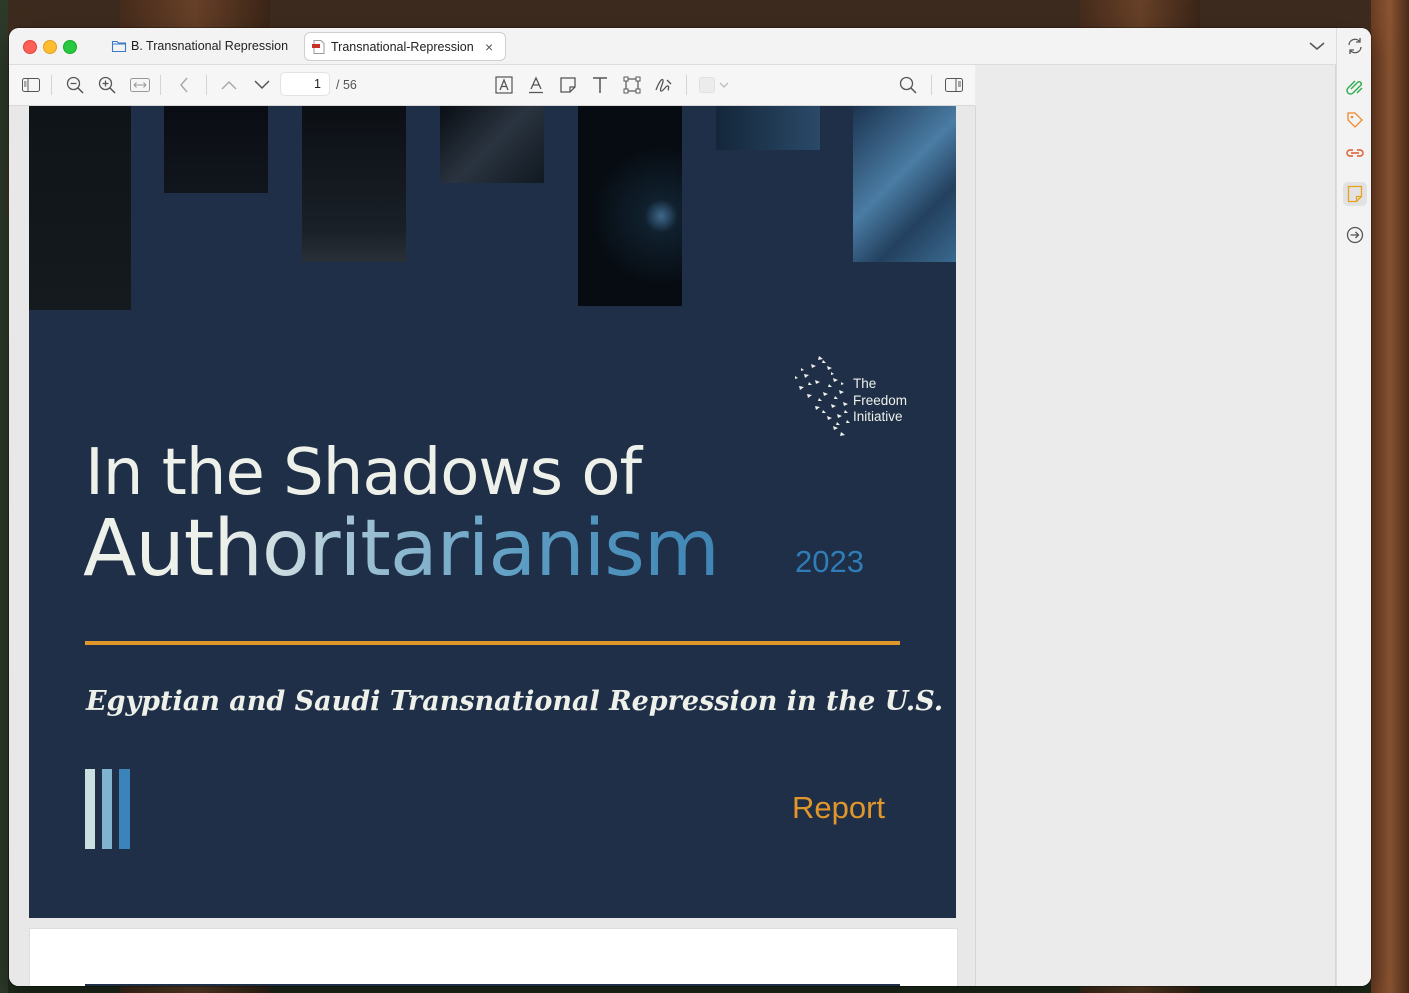 Image resolution: width=1409 pixels, height=993 pixels. Describe the element at coordinates (954, 85) in the screenshot. I see `inspector-toggle-icon` at that location.